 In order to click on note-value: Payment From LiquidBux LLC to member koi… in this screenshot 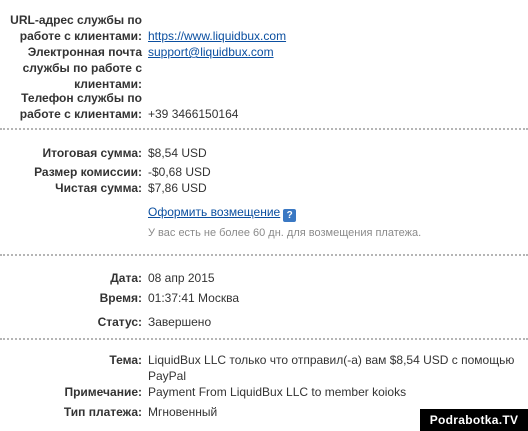, I will do `click(277, 392)`.